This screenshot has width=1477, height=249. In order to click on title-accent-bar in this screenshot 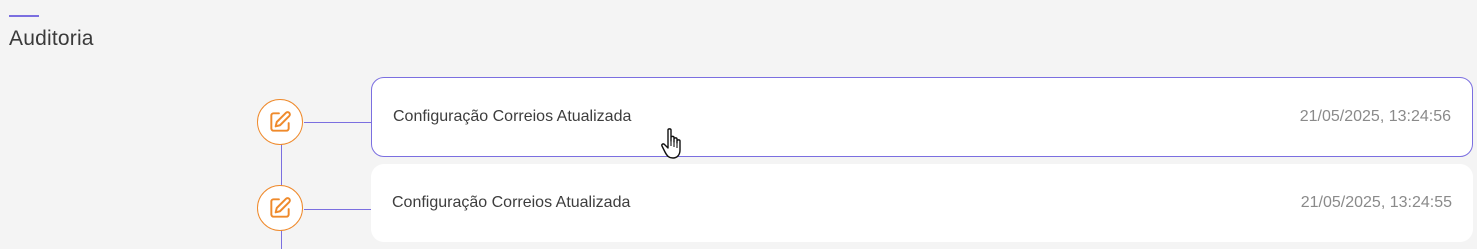, I will do `click(24, 16)`.